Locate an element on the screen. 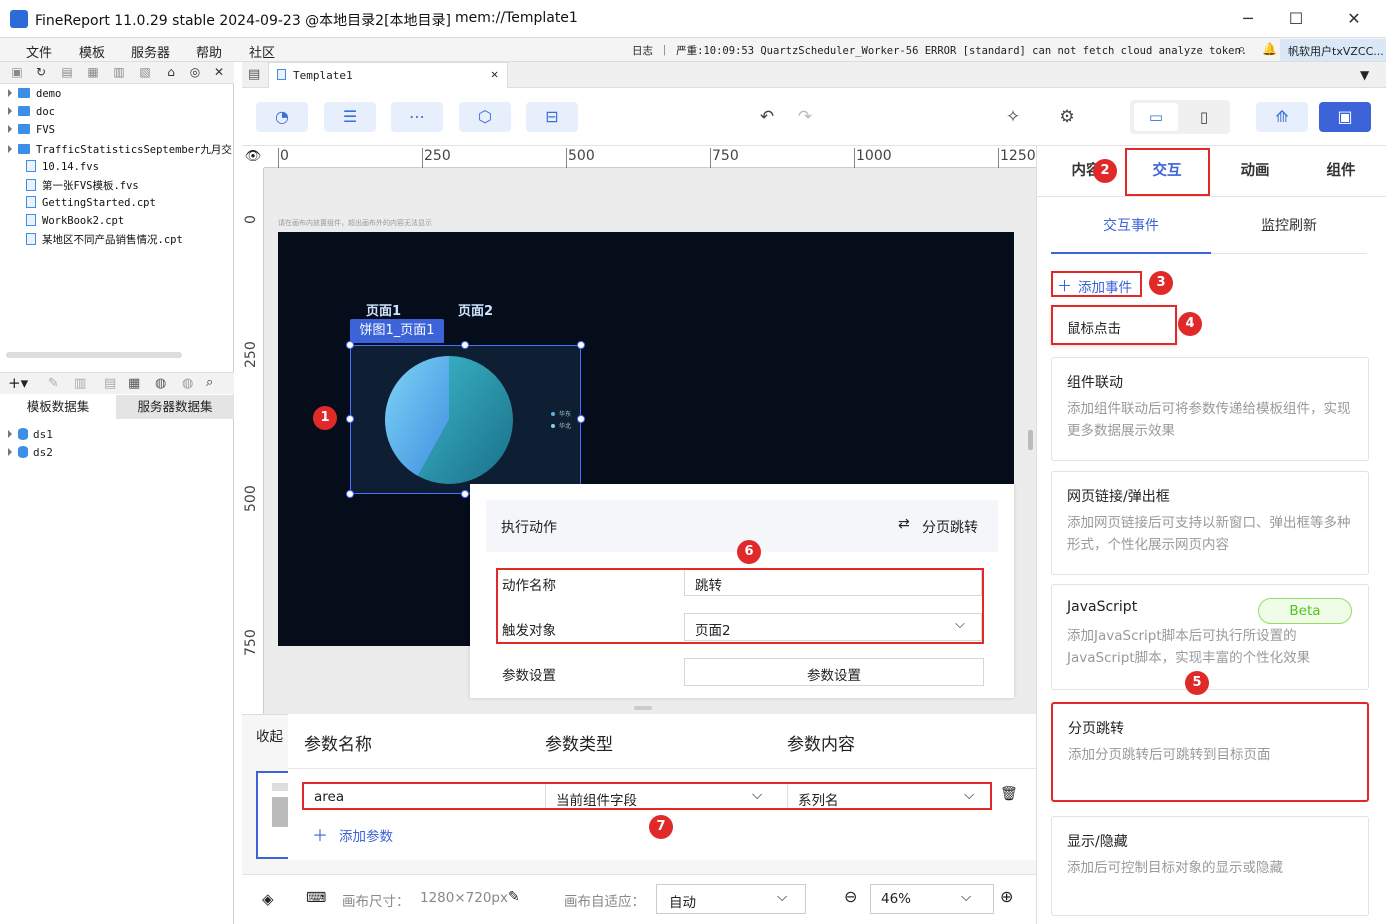  event-type-option: 鼠标点击 is located at coordinates (1114, 325).